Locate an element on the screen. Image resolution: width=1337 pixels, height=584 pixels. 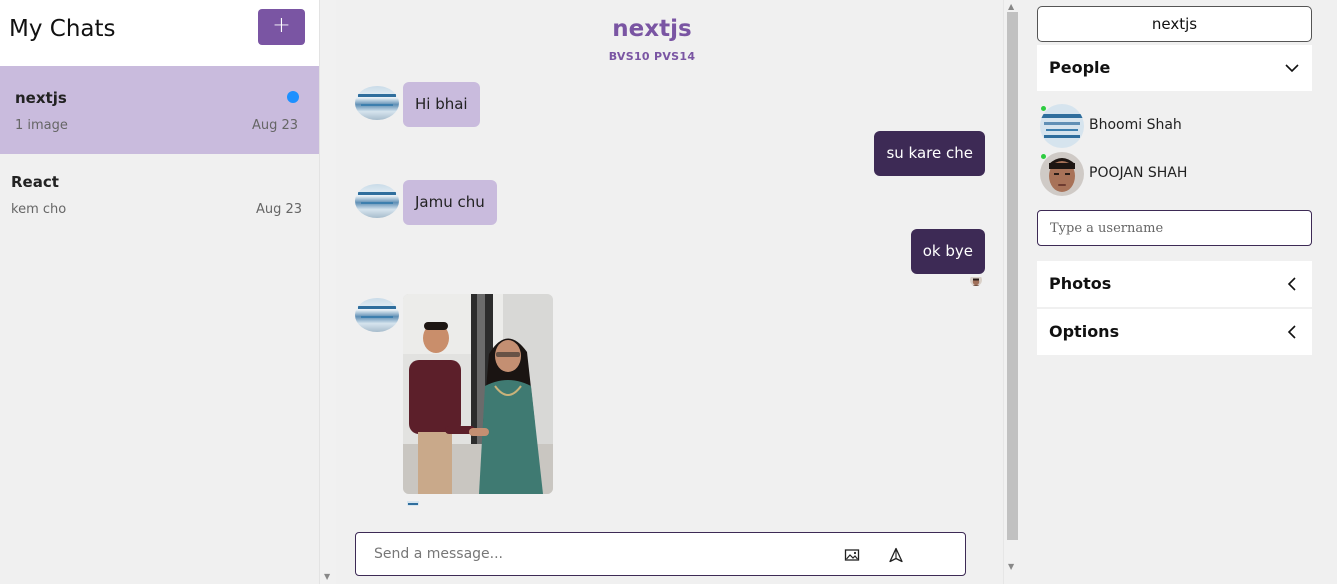
chat-title: nextjs is located at coordinates (652, 29).